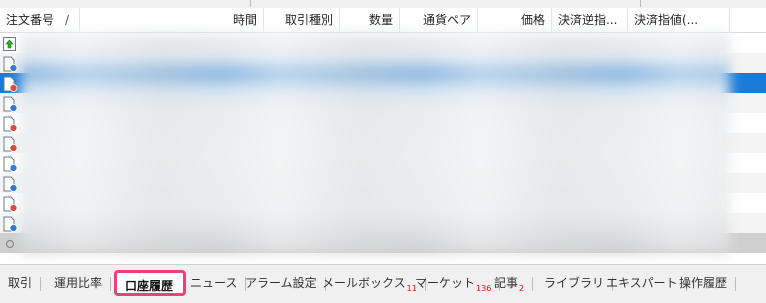 The width and height of the screenshot is (766, 303). What do you see at coordinates (172, 20) in the screenshot?
I see `column-header-time: 時間` at bounding box center [172, 20].